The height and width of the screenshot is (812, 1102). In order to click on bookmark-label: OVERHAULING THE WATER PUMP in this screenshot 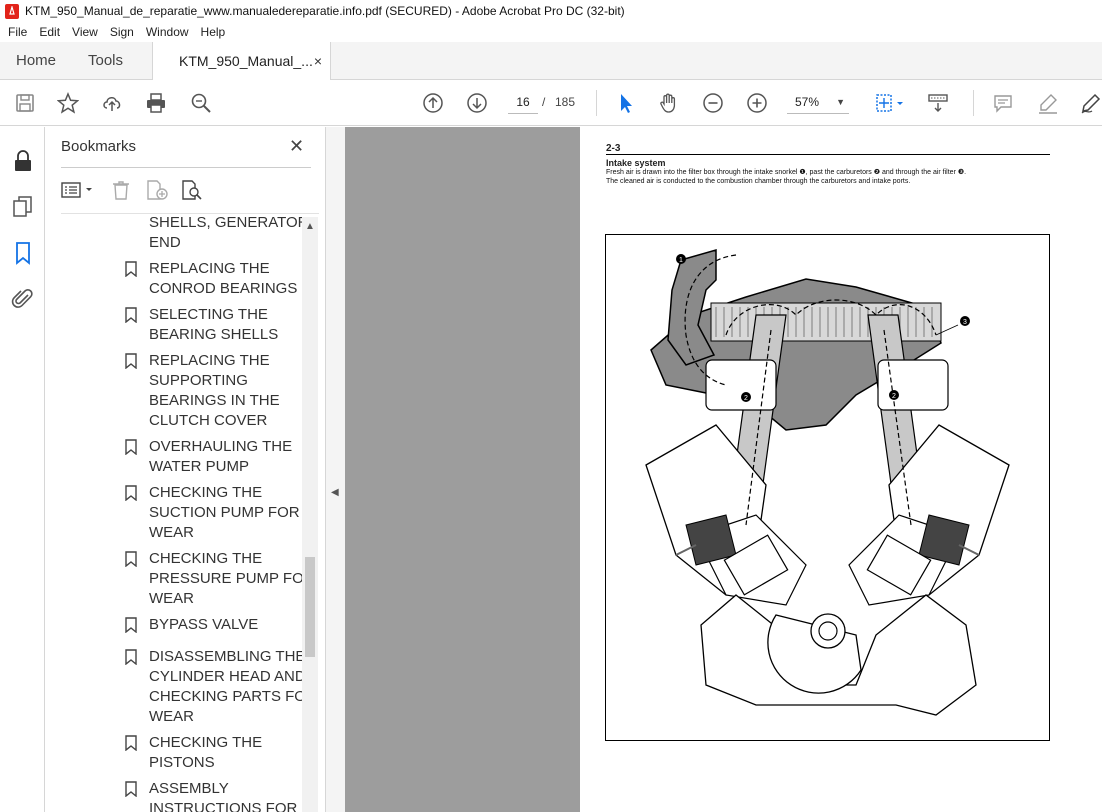, I will do `click(221, 456)`.